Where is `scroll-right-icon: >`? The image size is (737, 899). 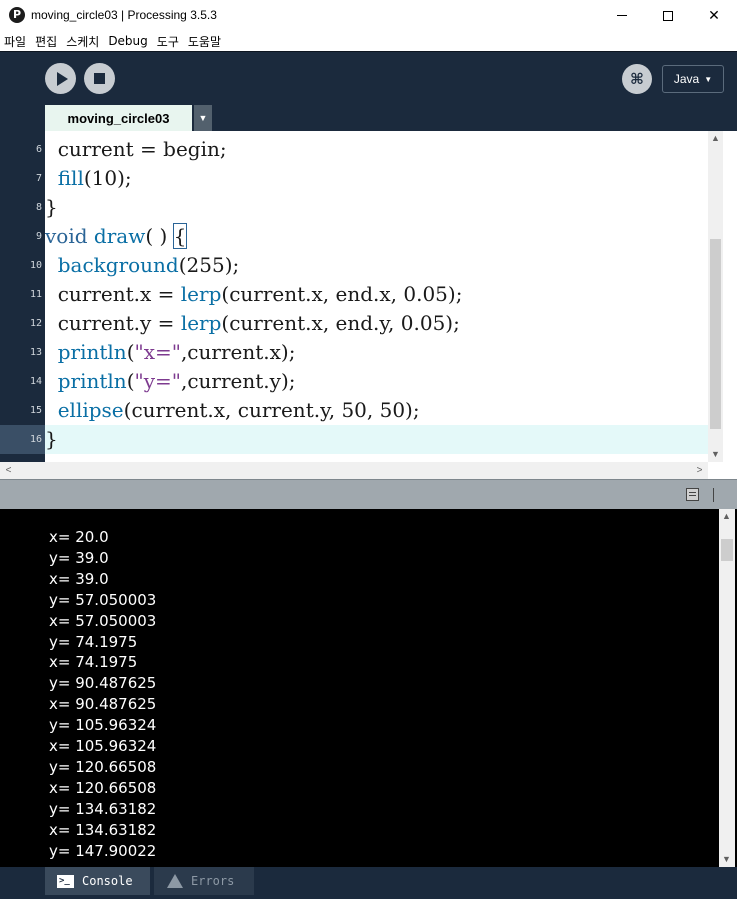 scroll-right-icon: > is located at coordinates (699, 470).